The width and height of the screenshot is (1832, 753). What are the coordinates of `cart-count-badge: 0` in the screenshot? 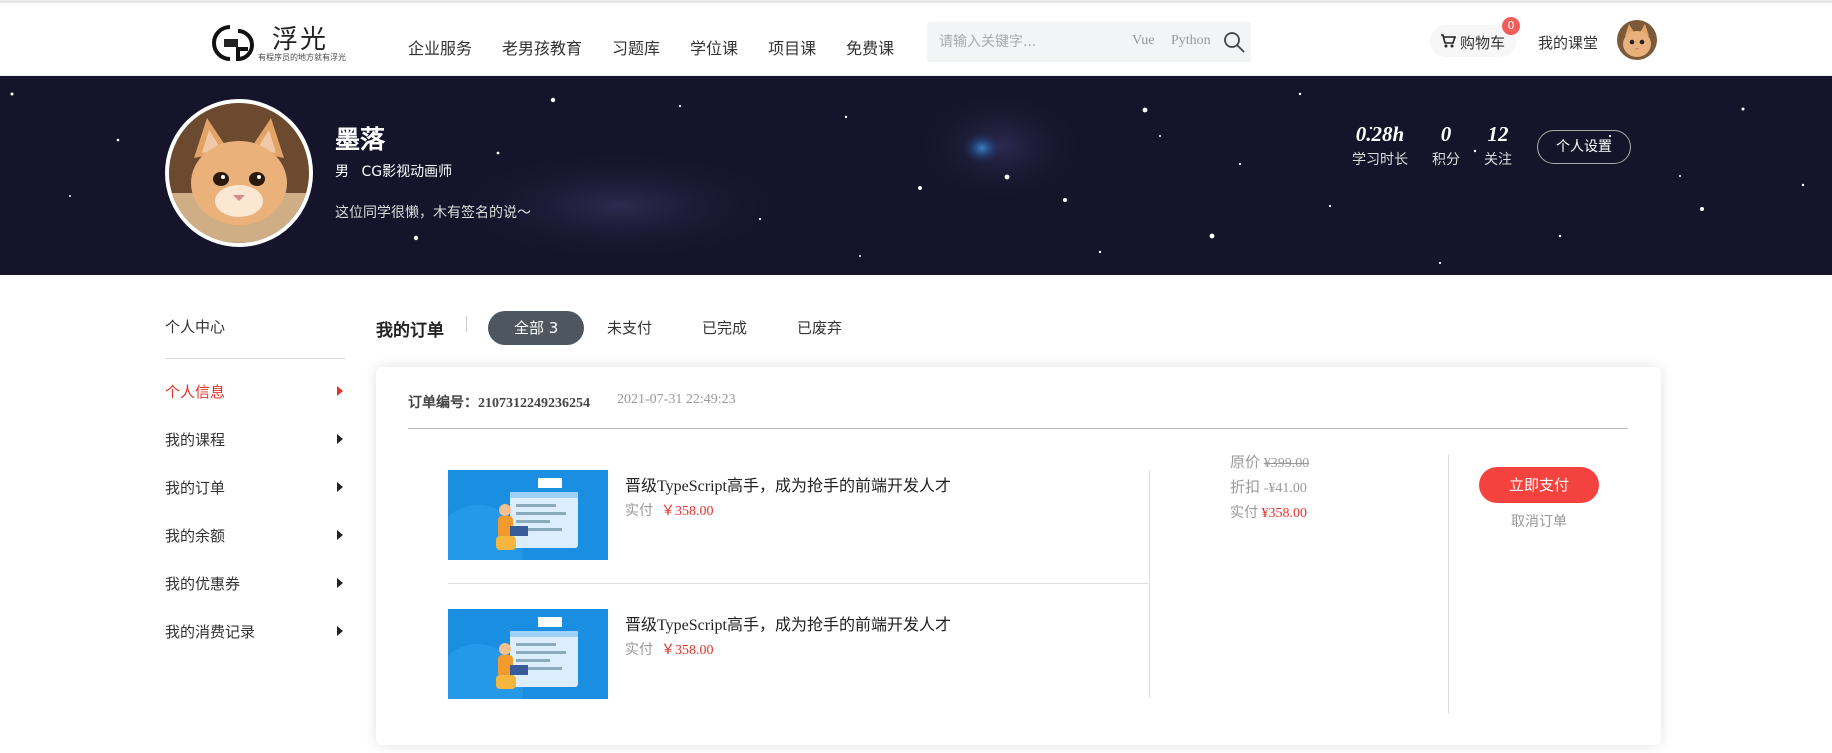 It's located at (1511, 26).